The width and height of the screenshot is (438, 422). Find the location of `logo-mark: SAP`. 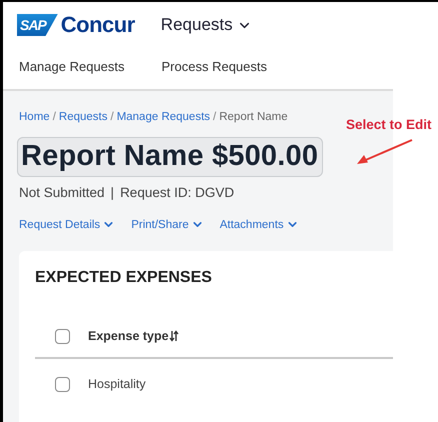

logo-mark: SAP is located at coordinates (37, 25).